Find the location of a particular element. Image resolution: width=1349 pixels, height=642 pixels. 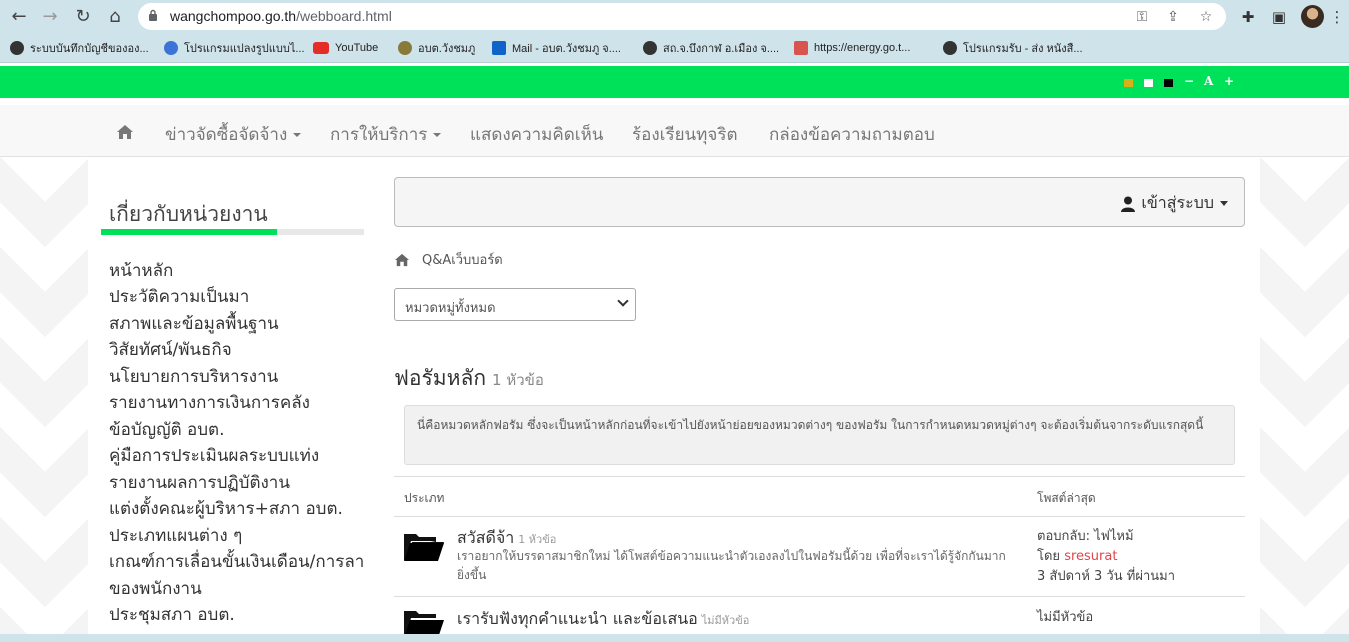

forum-count: 1 หัวข้อ is located at coordinates (518, 380).